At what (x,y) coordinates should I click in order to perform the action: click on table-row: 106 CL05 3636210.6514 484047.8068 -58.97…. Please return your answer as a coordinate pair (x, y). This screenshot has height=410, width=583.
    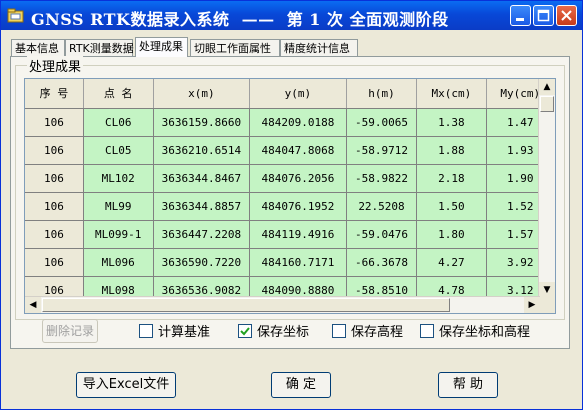
    Looking at the image, I should click on (290, 150).